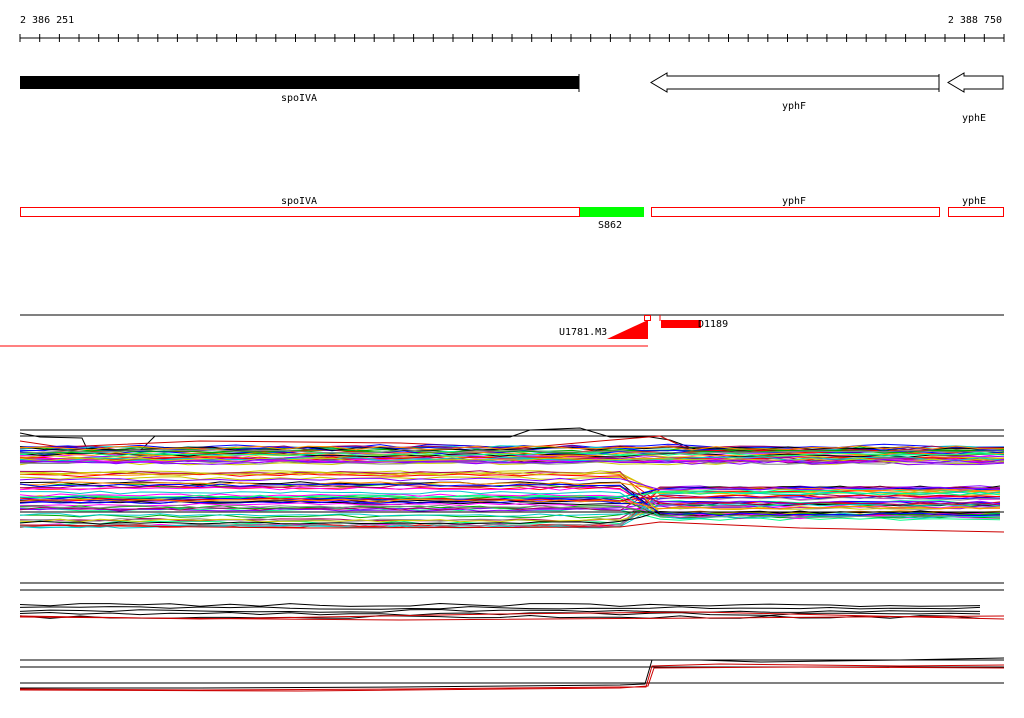 This screenshot has height=718, width=1024. What do you see at coordinates (975, 82) in the screenshot?
I see `gene-yphE-arrow` at bounding box center [975, 82].